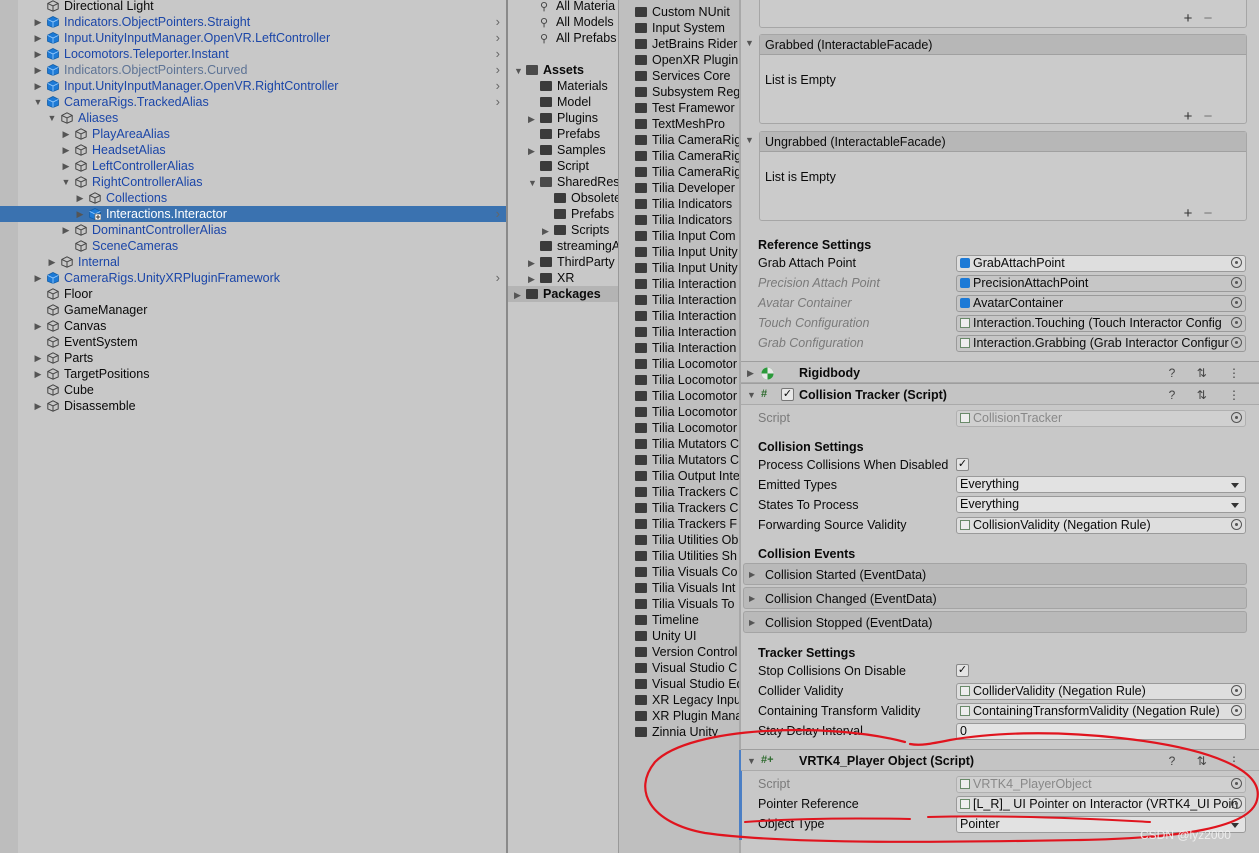  Describe the element at coordinates (1000, 394) in the screenshot. I see `collision-tracker-component-header: ▼ # ✓ Collision Tracker (Script) ? ⇅ ⋮` at that location.